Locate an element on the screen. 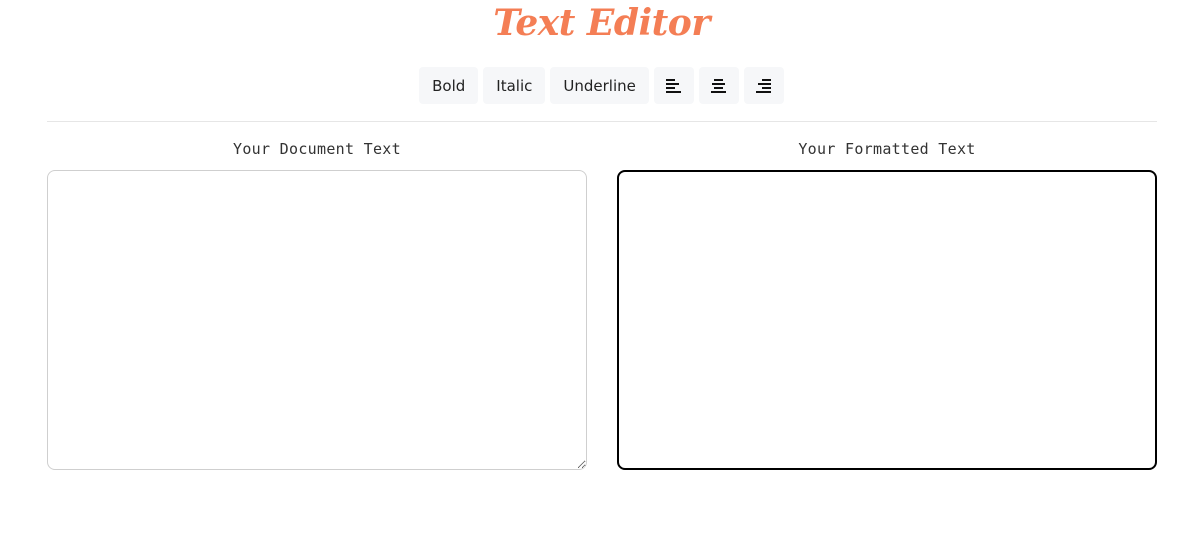 This screenshot has height=542, width=1203. formatting-toolbar: Bold Italic Underline is located at coordinates (601, 85).